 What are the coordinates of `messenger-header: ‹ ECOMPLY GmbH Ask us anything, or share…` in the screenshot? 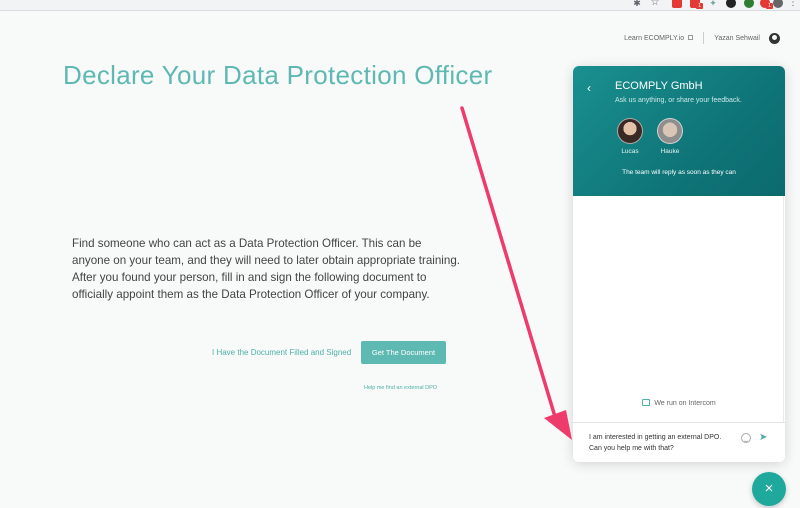 It's located at (679, 131).